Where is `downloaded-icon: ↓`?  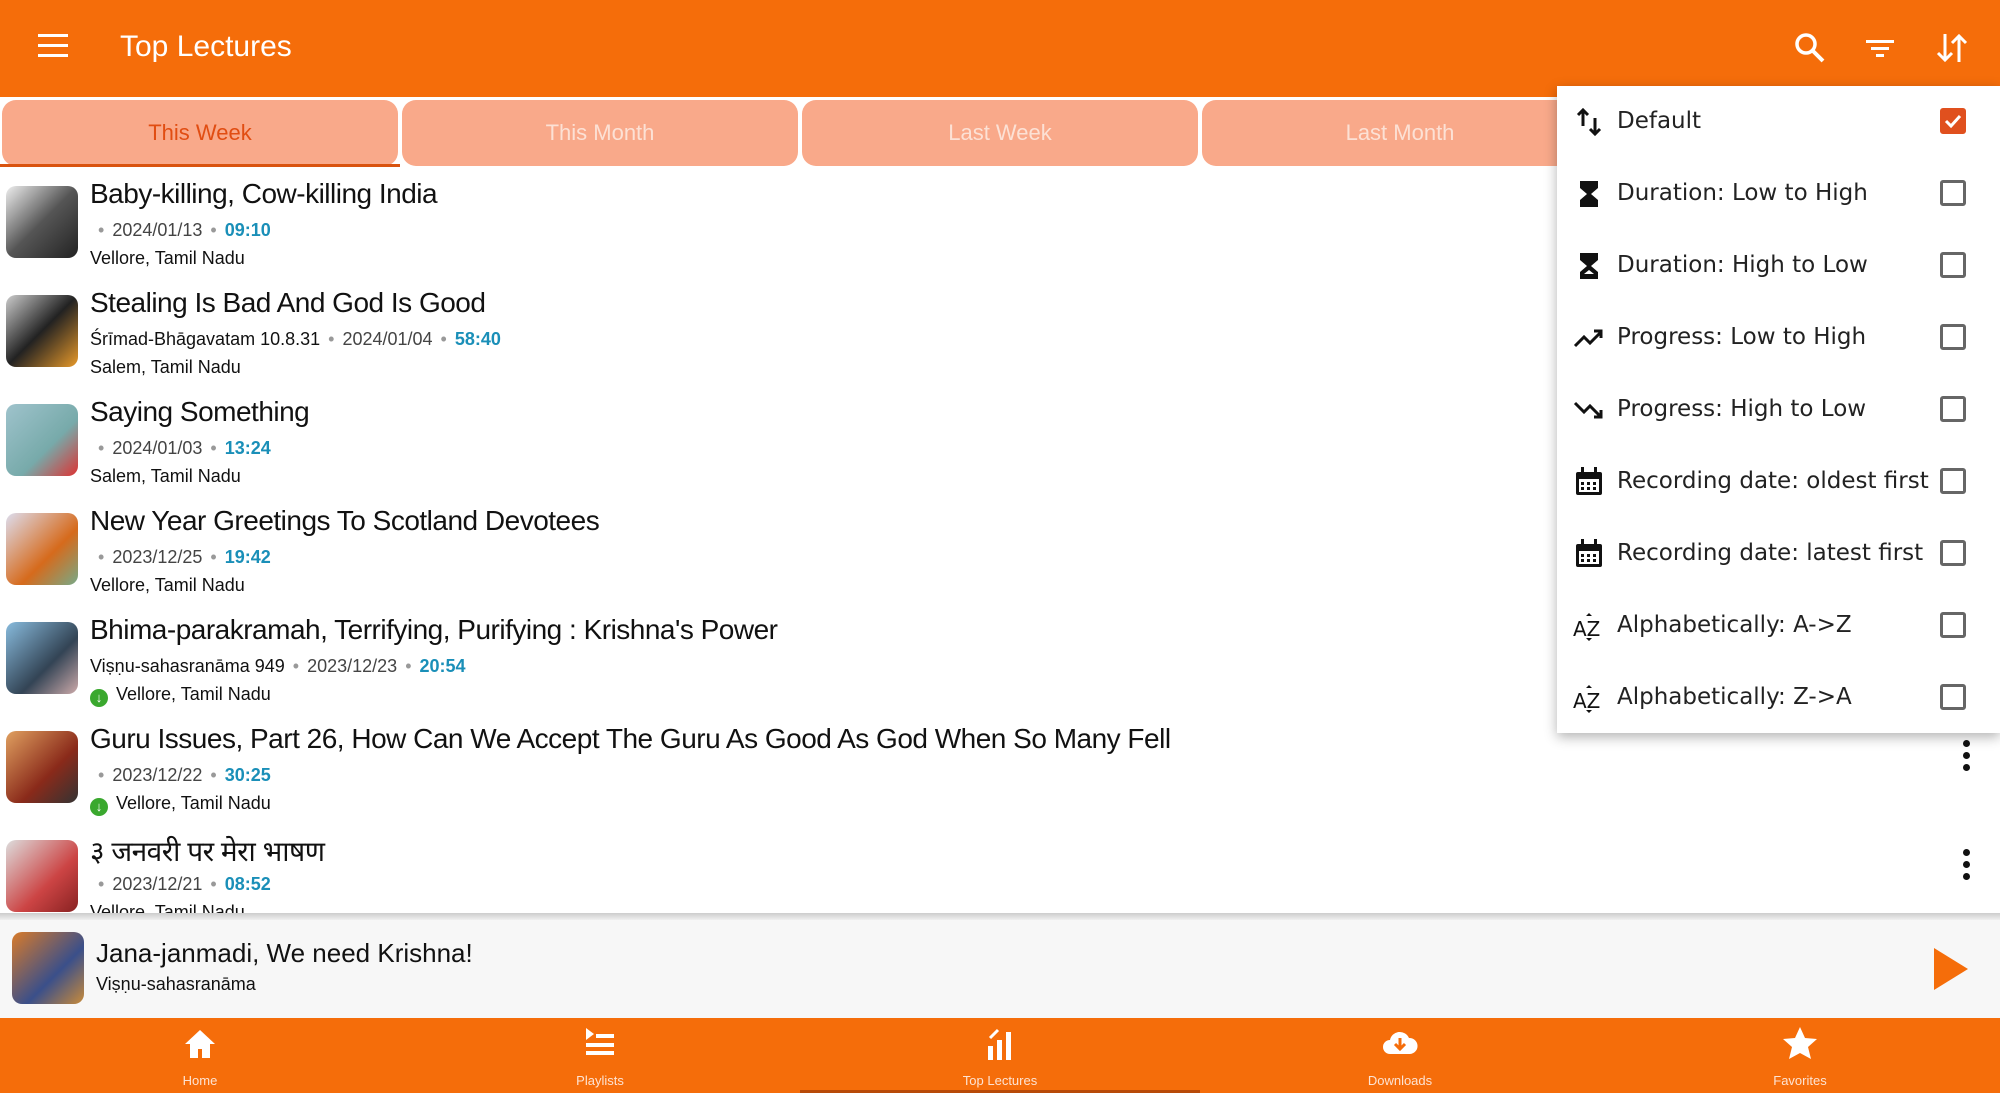
downloaded-icon: ↓ is located at coordinates (99, 807).